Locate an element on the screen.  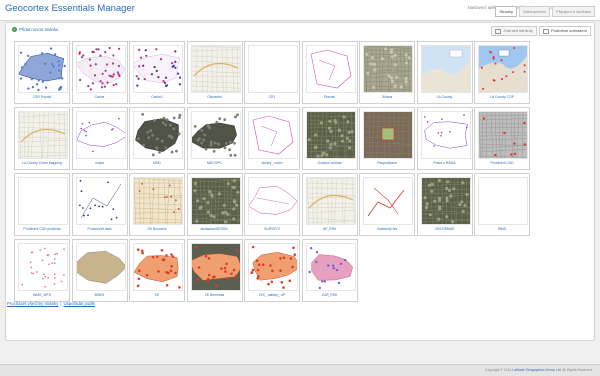
site-card: CR1 is located at coordinates (272, 72).